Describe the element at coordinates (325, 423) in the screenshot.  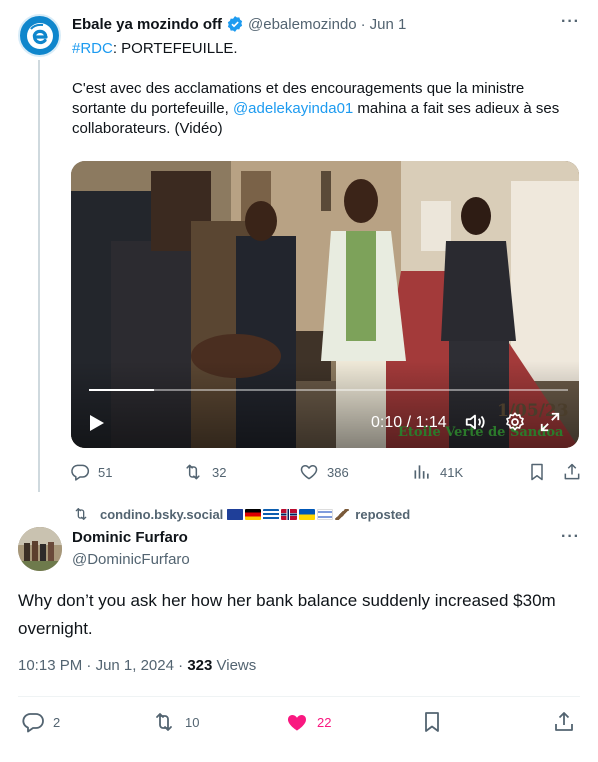
I see `video-controls: 0:10 / 1:14` at that location.